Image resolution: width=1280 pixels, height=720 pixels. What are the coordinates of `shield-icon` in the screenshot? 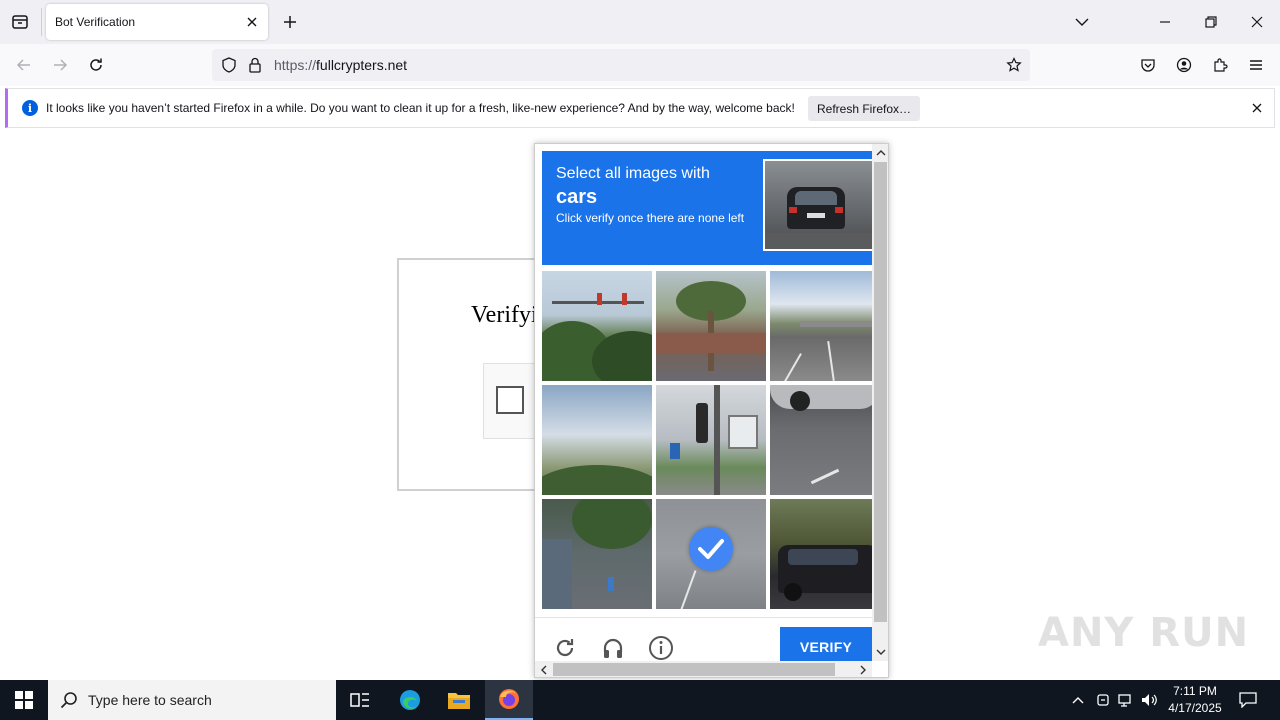 It's located at (229, 65).